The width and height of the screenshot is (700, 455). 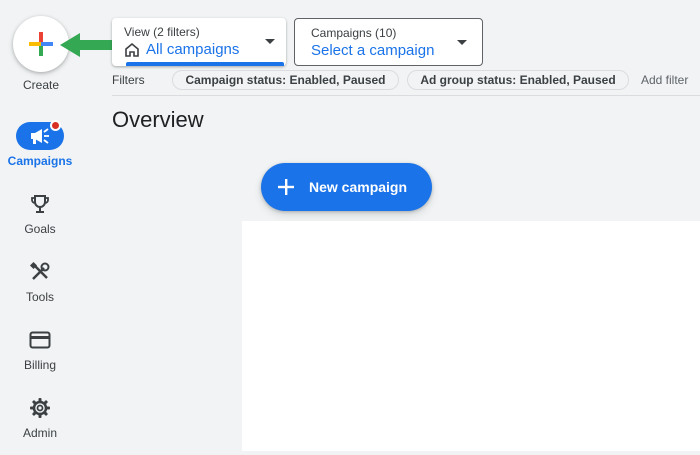 I want to click on home-icon, so click(x=132, y=49).